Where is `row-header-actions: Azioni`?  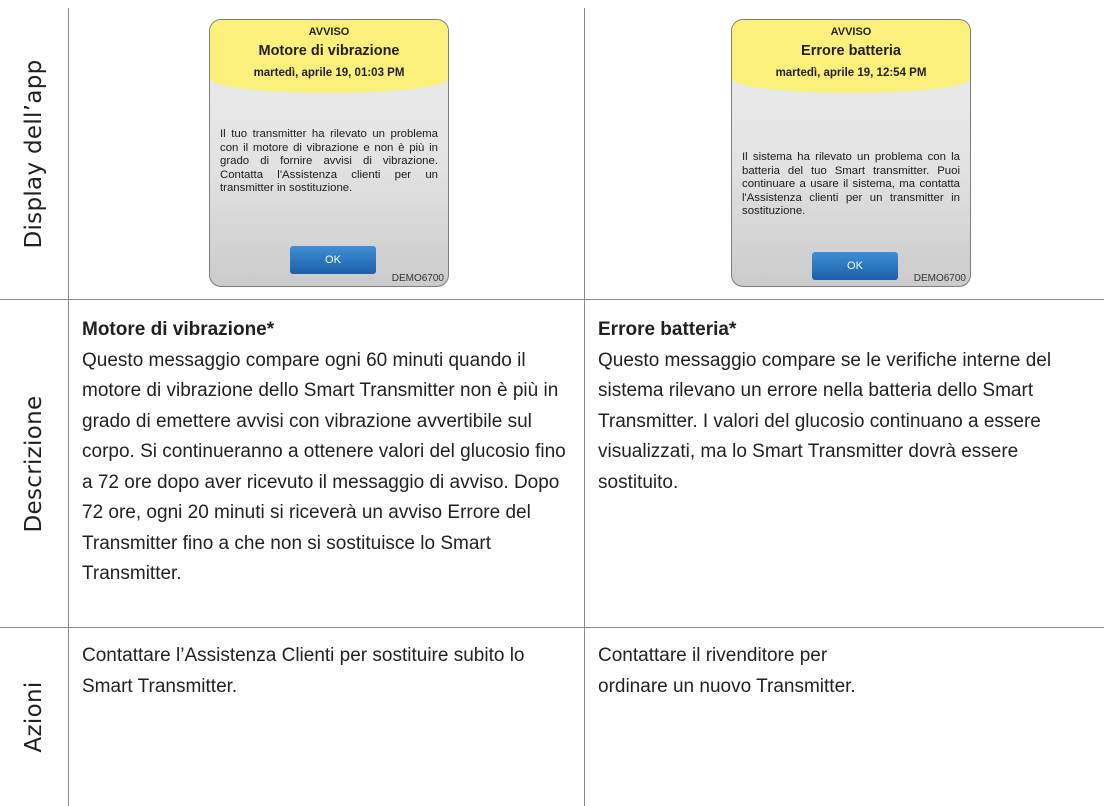 row-header-actions: Azioni is located at coordinates (34, 717).